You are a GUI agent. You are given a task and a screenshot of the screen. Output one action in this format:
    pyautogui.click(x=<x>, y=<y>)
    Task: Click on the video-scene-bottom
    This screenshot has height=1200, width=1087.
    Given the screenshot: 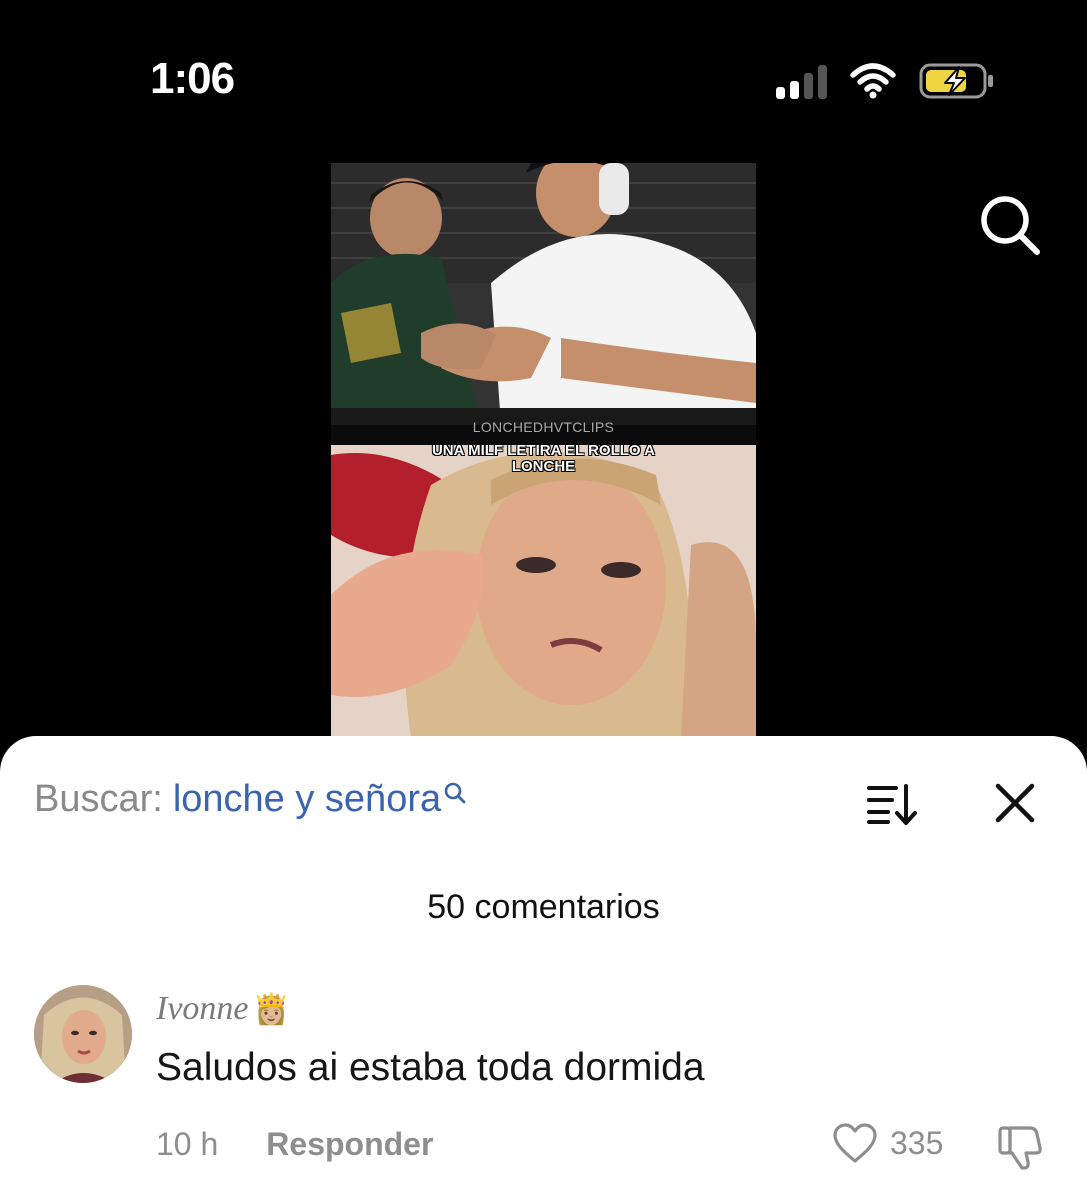 What is the action you would take?
    pyautogui.click(x=543, y=591)
    